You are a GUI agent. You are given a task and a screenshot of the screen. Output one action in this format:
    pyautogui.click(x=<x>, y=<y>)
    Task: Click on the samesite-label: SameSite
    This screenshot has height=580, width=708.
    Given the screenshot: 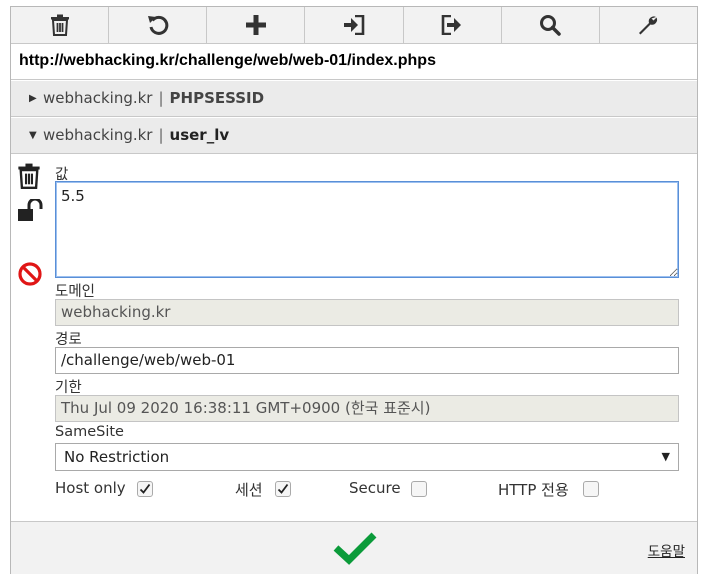 What is the action you would take?
    pyautogui.click(x=89, y=432)
    